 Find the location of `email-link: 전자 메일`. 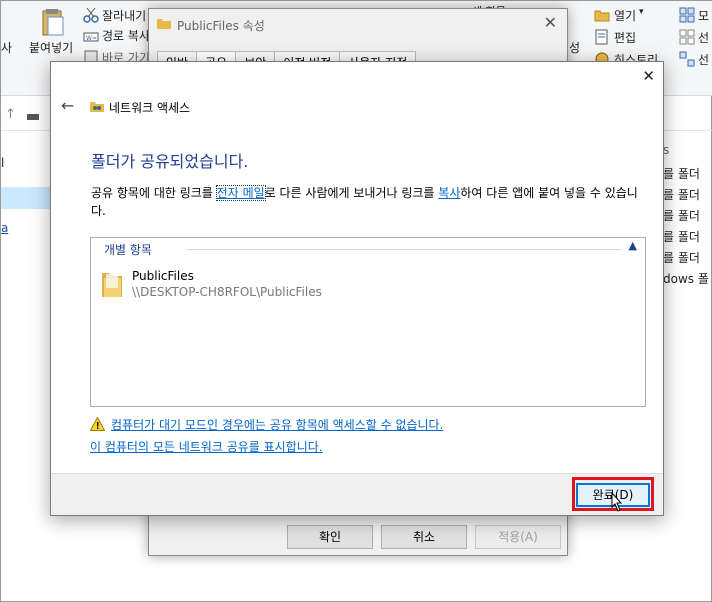

email-link: 전자 메일 is located at coordinates (240, 193).